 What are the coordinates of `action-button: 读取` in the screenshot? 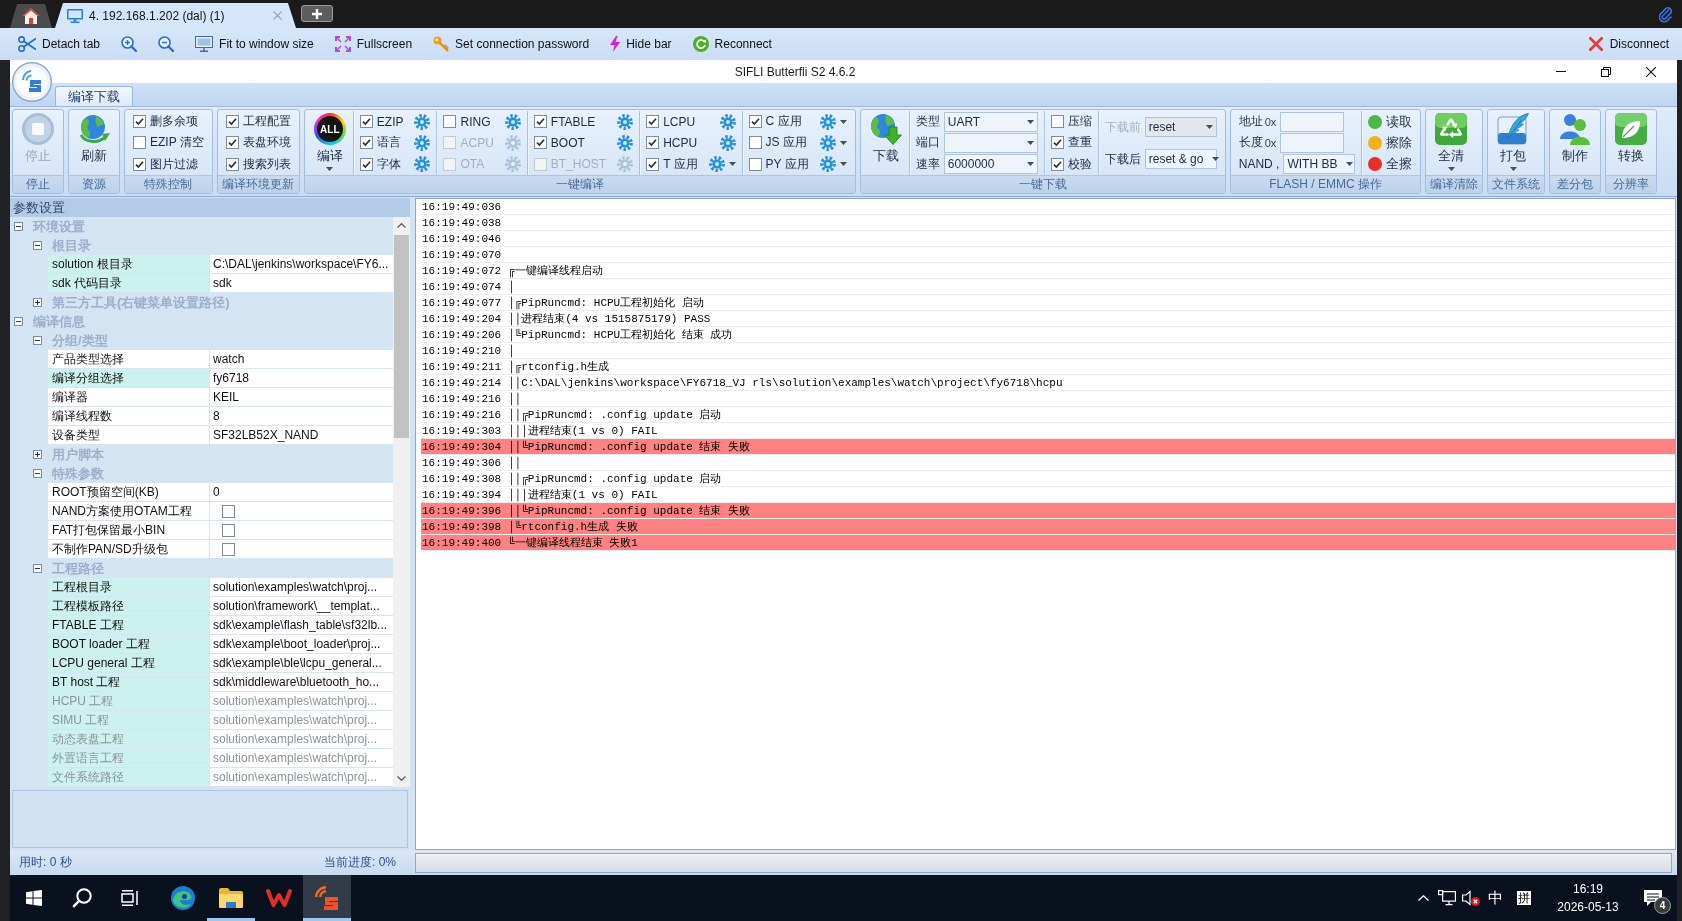 It's located at (1390, 121).